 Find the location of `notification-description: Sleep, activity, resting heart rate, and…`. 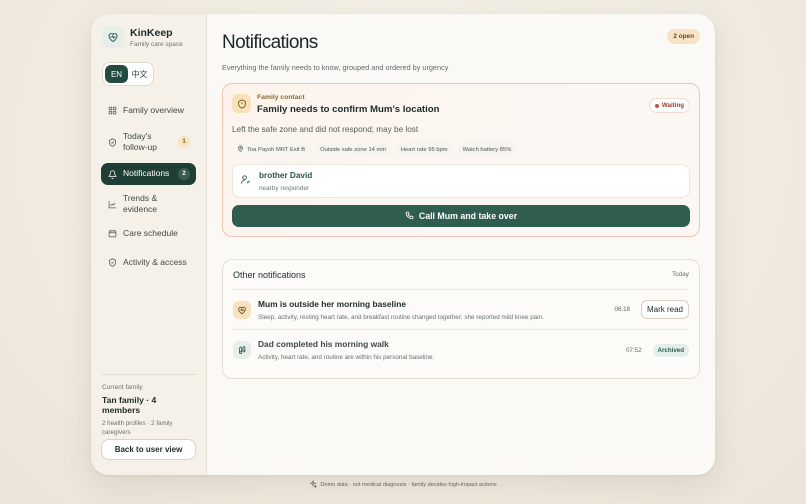

notification-description: Sleep, activity, resting heart rate, and… is located at coordinates (401, 317).